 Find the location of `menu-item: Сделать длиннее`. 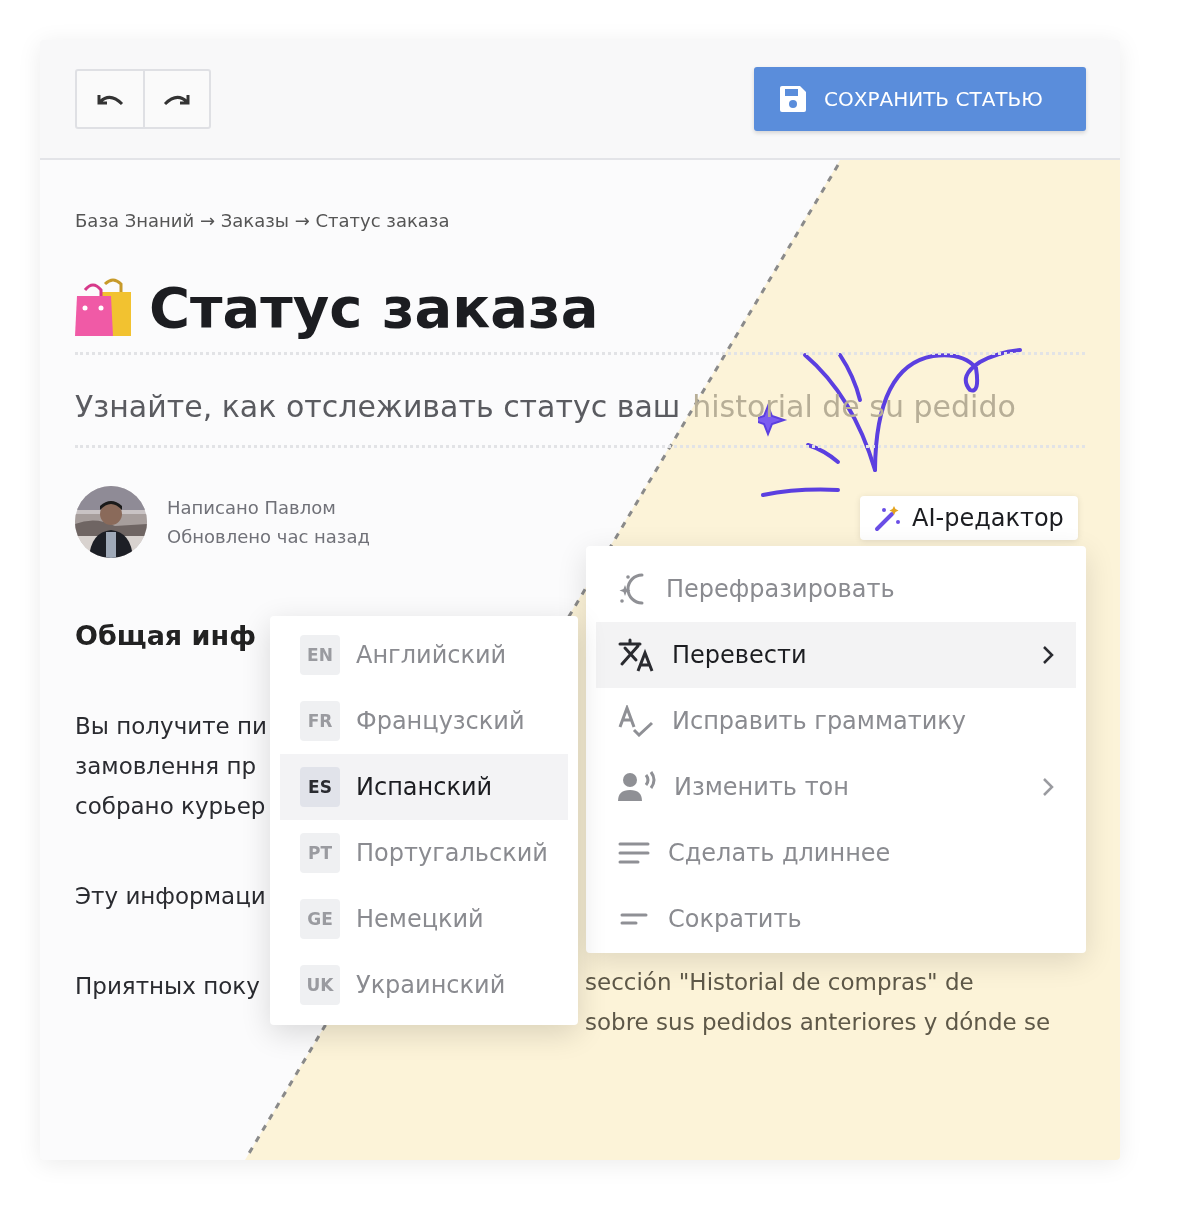

menu-item: Сделать длиннее is located at coordinates (836, 853).